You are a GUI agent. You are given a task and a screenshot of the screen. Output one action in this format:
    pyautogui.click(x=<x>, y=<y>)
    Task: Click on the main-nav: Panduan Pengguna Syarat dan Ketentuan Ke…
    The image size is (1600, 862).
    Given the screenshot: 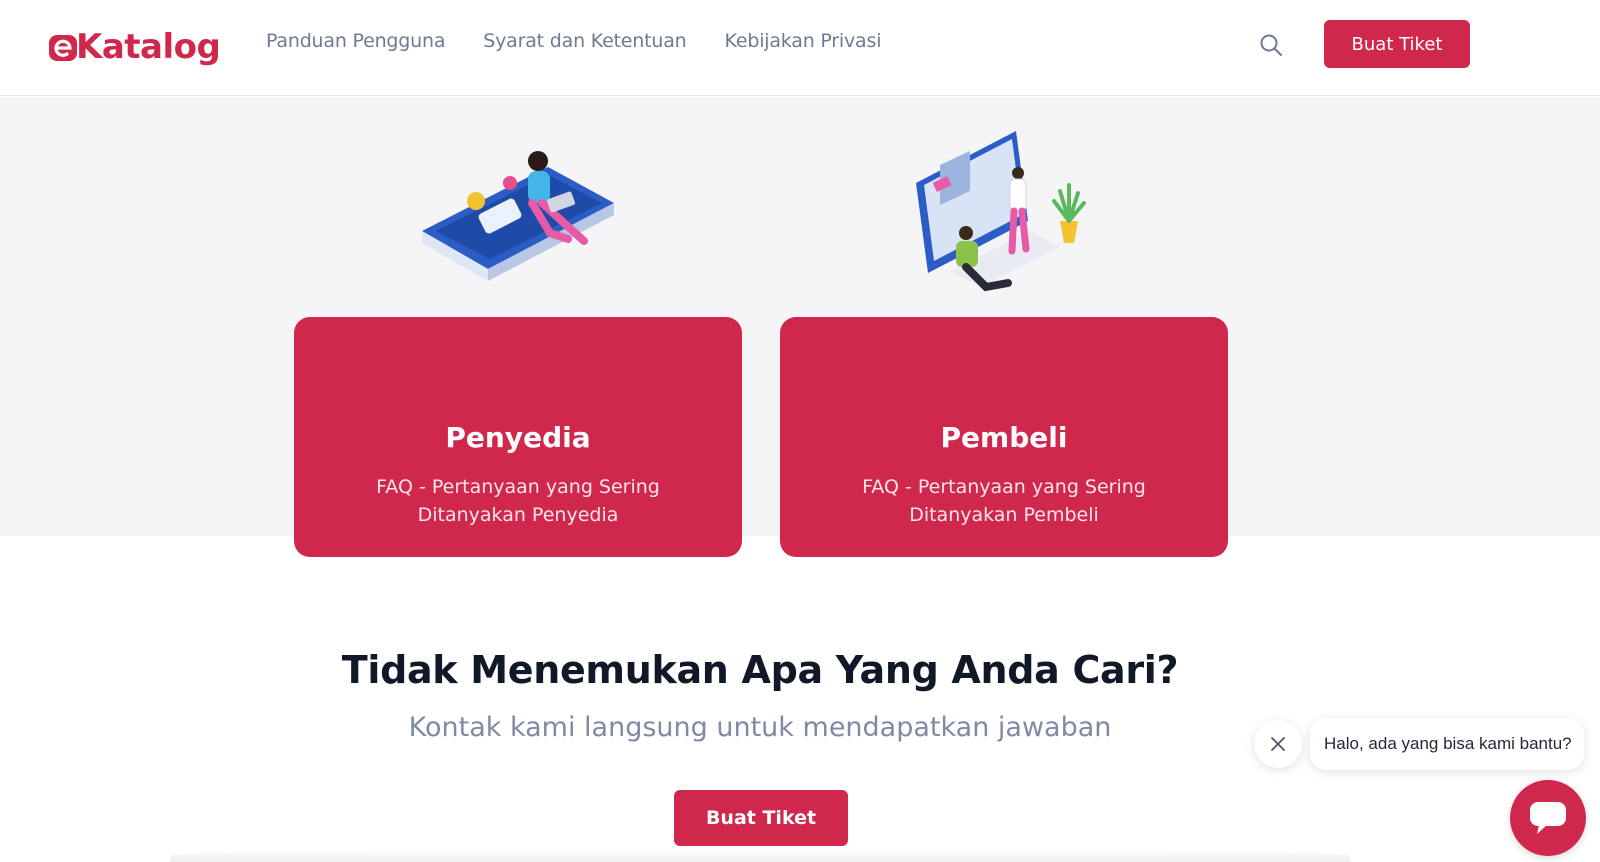 What is the action you would take?
    pyautogui.click(x=573, y=41)
    